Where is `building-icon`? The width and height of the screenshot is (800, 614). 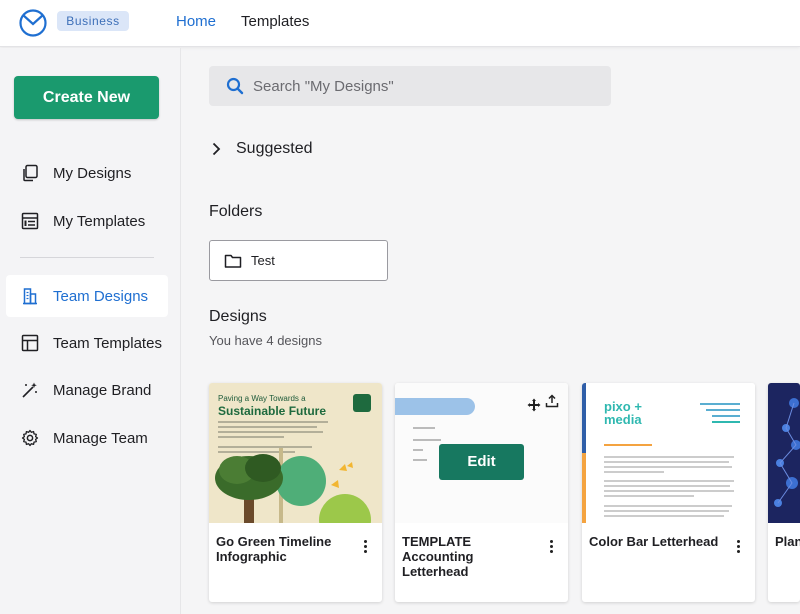
building-icon is located at coordinates (30, 296).